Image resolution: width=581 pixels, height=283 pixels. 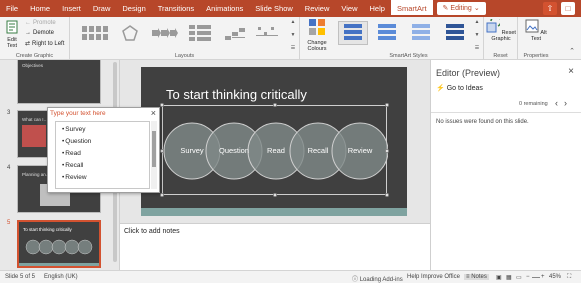 What do you see at coordinates (39, 33) in the screenshot?
I see `demote-button: → Demote` at bounding box center [39, 33].